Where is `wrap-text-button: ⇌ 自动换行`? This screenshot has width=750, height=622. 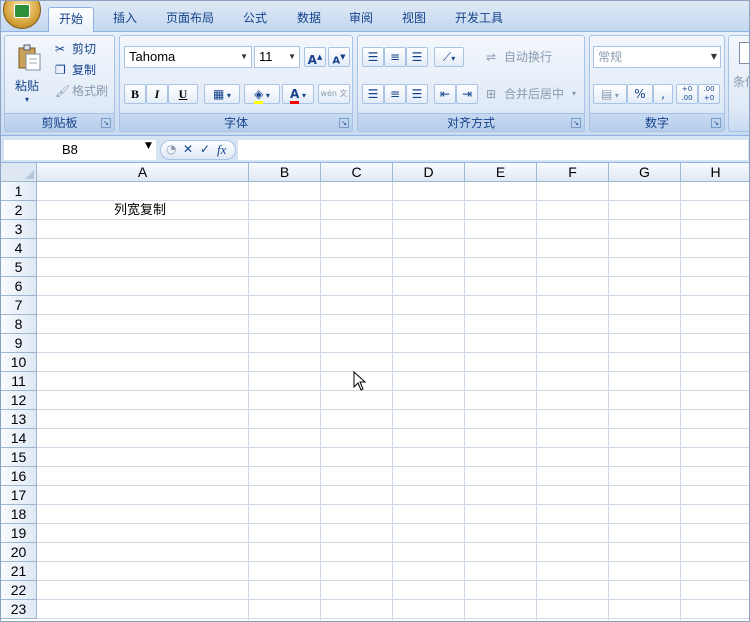 wrap-text-button: ⇌ 自动换行 is located at coordinates (534, 57).